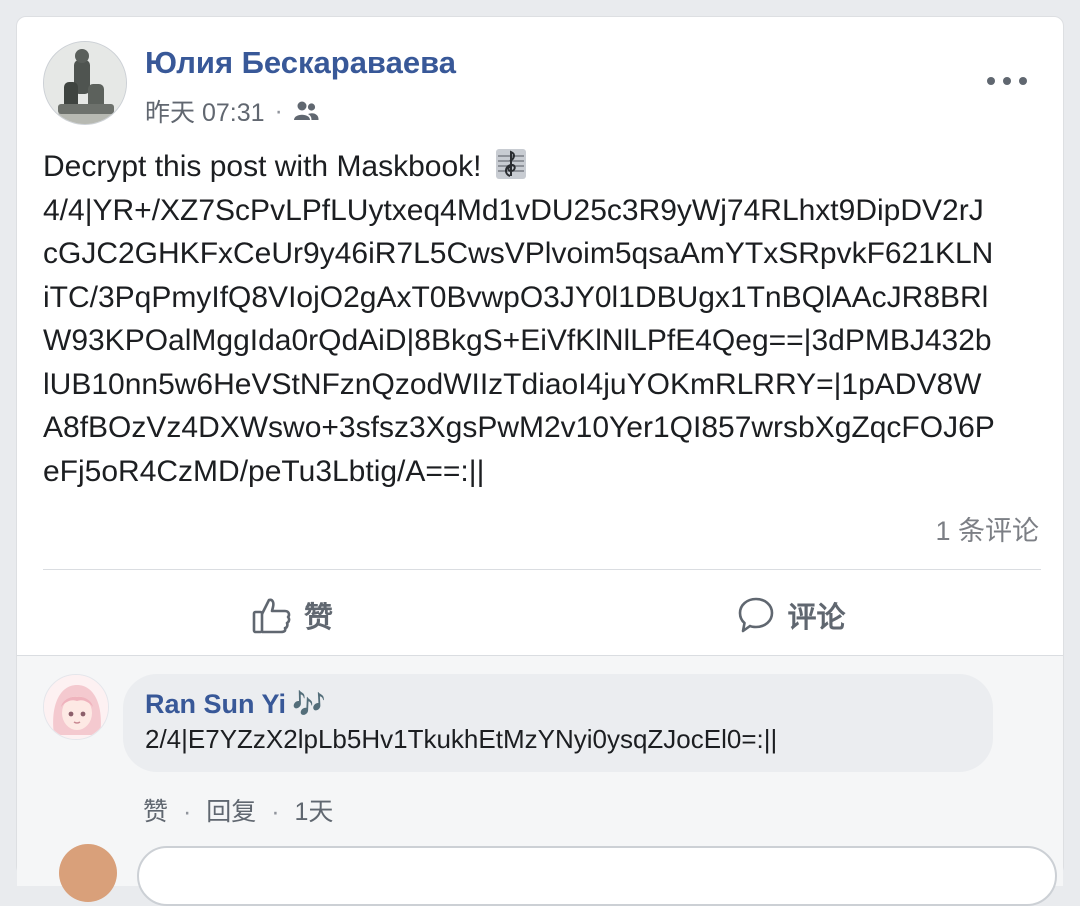  Describe the element at coordinates (300, 63) in the screenshot. I see `post-author-name: Юлия Бескараваева` at that location.